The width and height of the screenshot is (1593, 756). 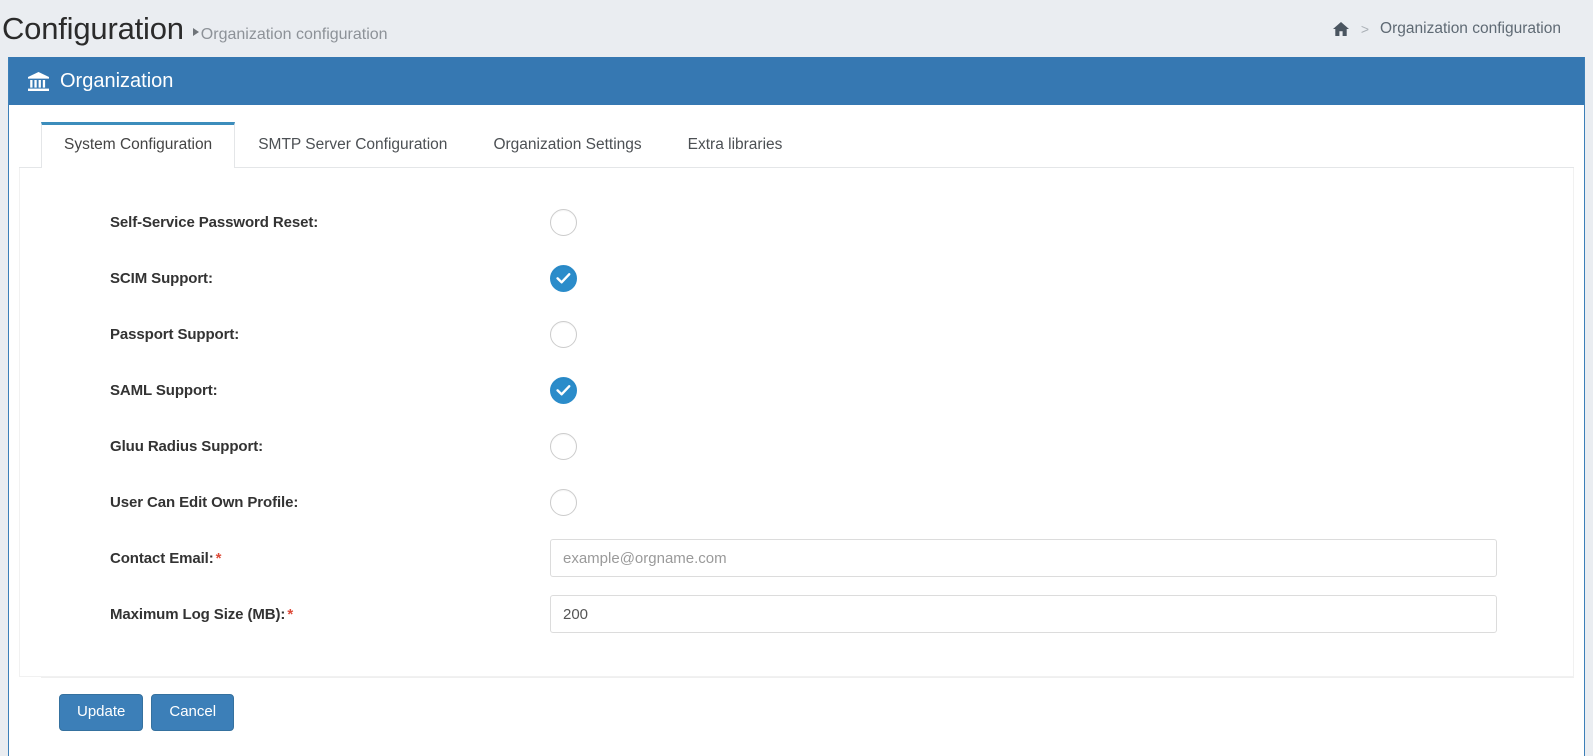 I want to click on form-row-user-can-edit-own-profile: User Can Edit Own Profile:, so click(x=796, y=502).